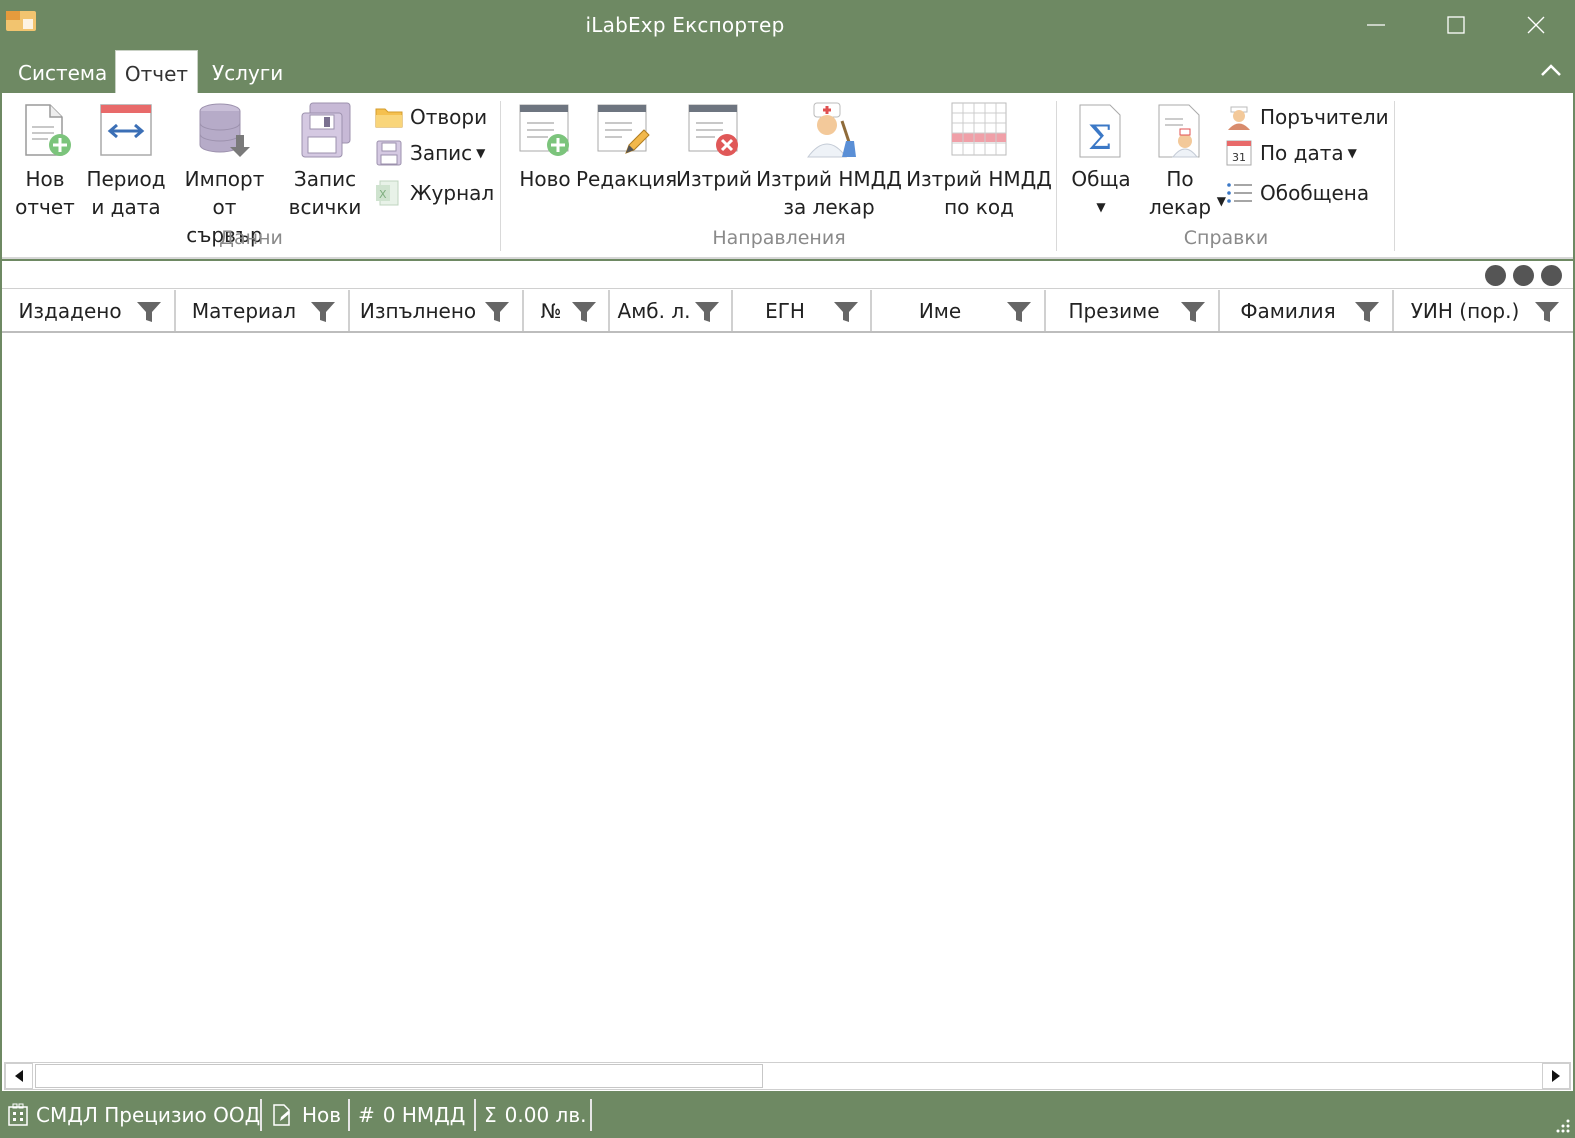 Image resolution: width=1575 pixels, height=1138 pixels. What do you see at coordinates (545, 147) in the screenshot?
I see `new-referral-button: Ново` at bounding box center [545, 147].